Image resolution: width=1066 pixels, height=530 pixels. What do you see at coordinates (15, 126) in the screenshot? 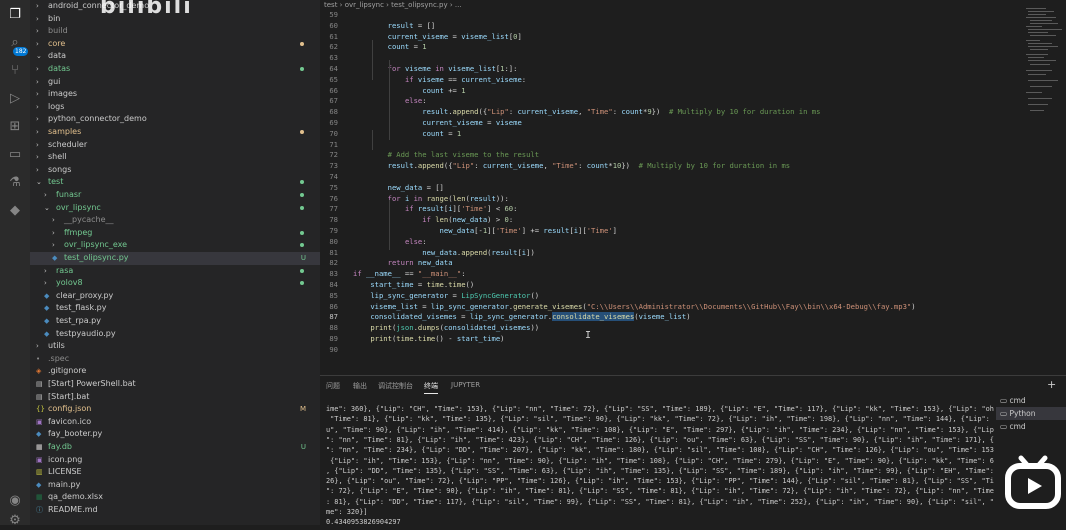
I see `extensions-icon: ⊞` at bounding box center [15, 126].